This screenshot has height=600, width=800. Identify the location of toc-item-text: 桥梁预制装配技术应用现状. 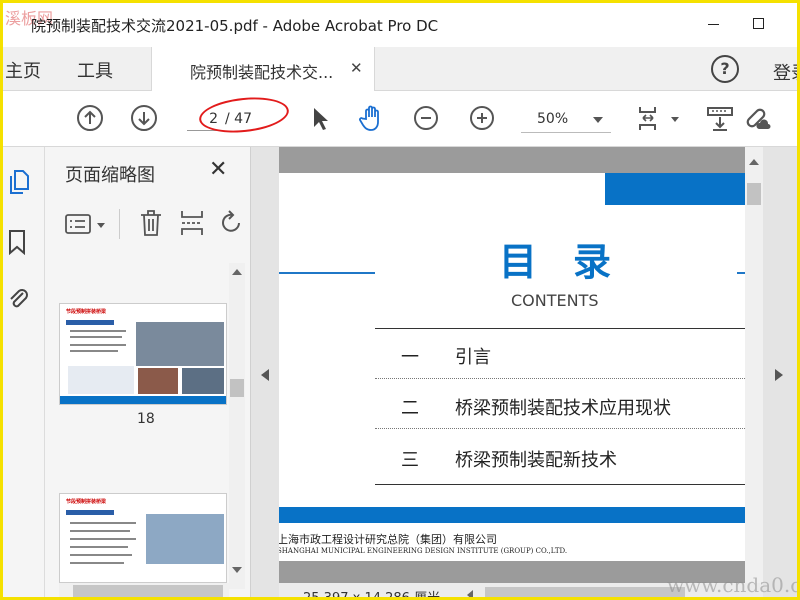
(563, 408).